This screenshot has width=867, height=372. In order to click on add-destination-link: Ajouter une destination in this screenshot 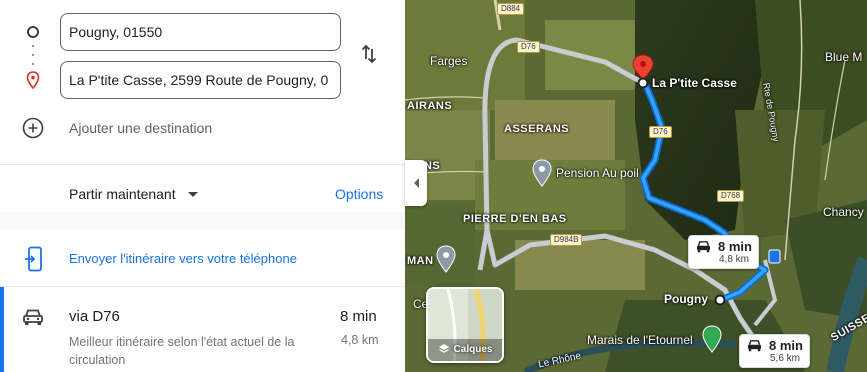, I will do `click(140, 128)`.